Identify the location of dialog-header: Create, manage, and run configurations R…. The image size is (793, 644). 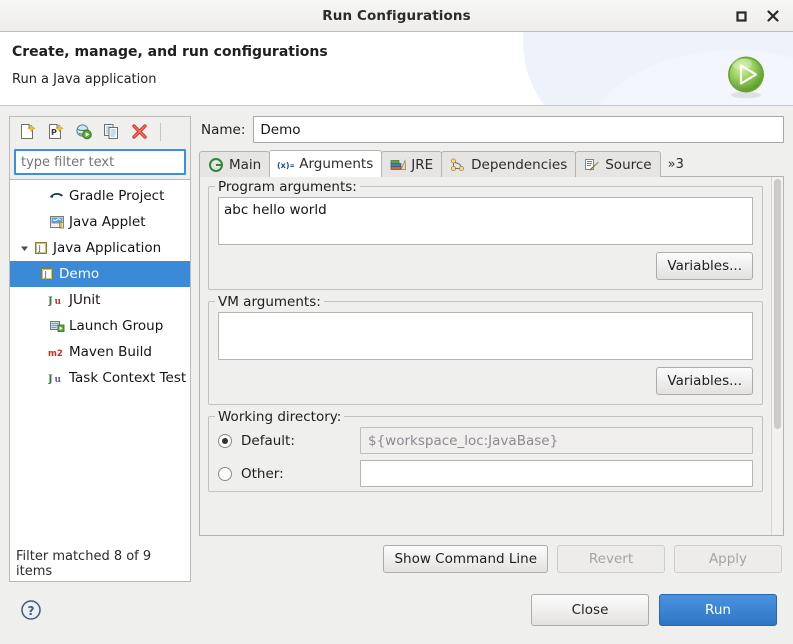
(396, 69).